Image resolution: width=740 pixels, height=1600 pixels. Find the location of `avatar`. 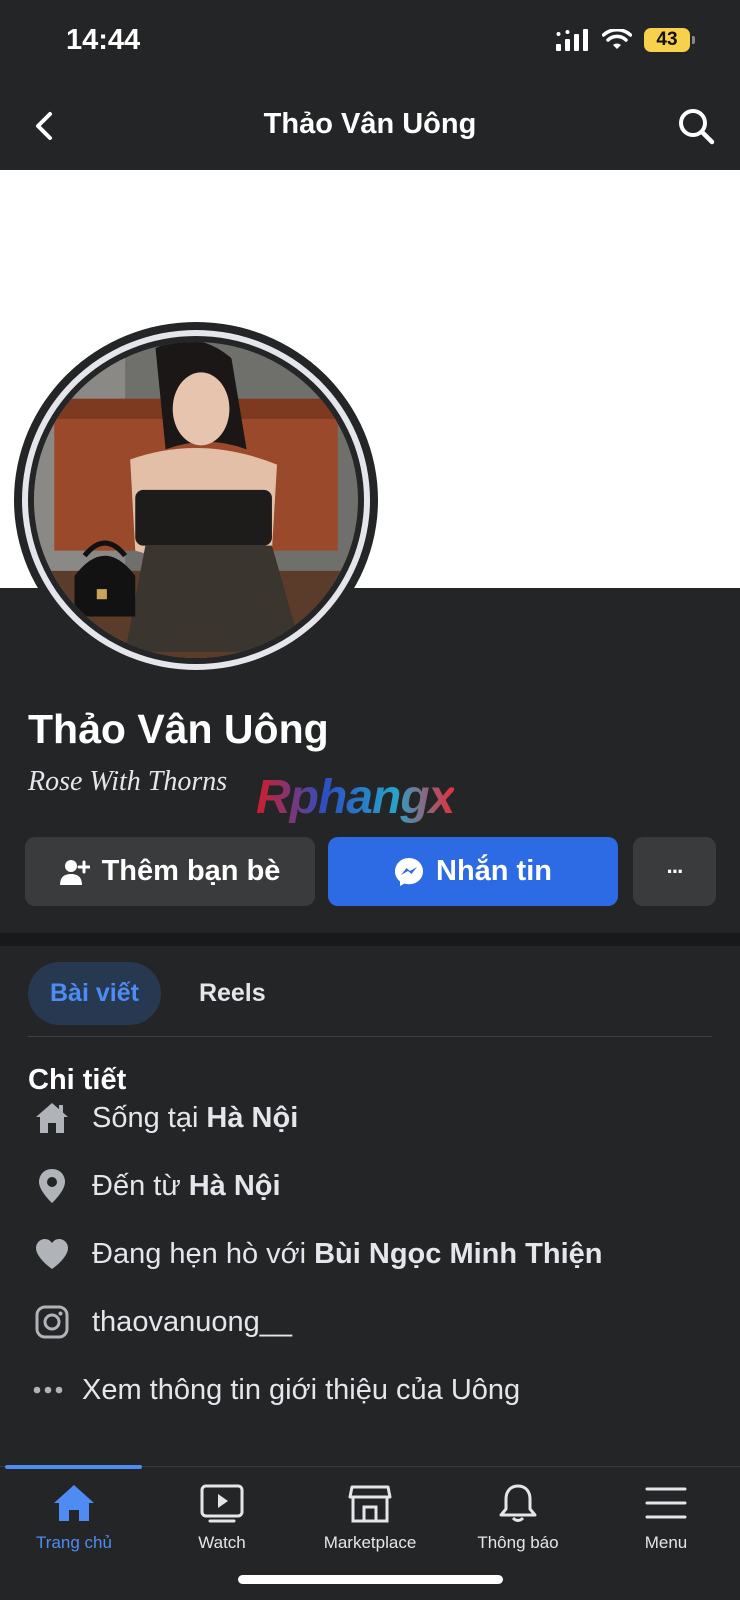

avatar is located at coordinates (196, 500).